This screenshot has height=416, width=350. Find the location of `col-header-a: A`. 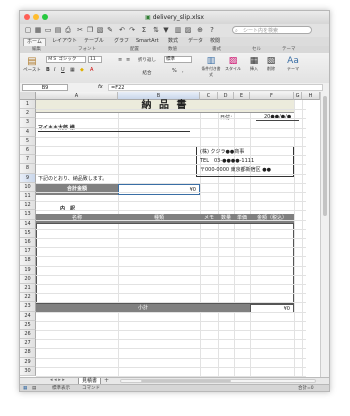

col-header-a: A is located at coordinates (77, 96).